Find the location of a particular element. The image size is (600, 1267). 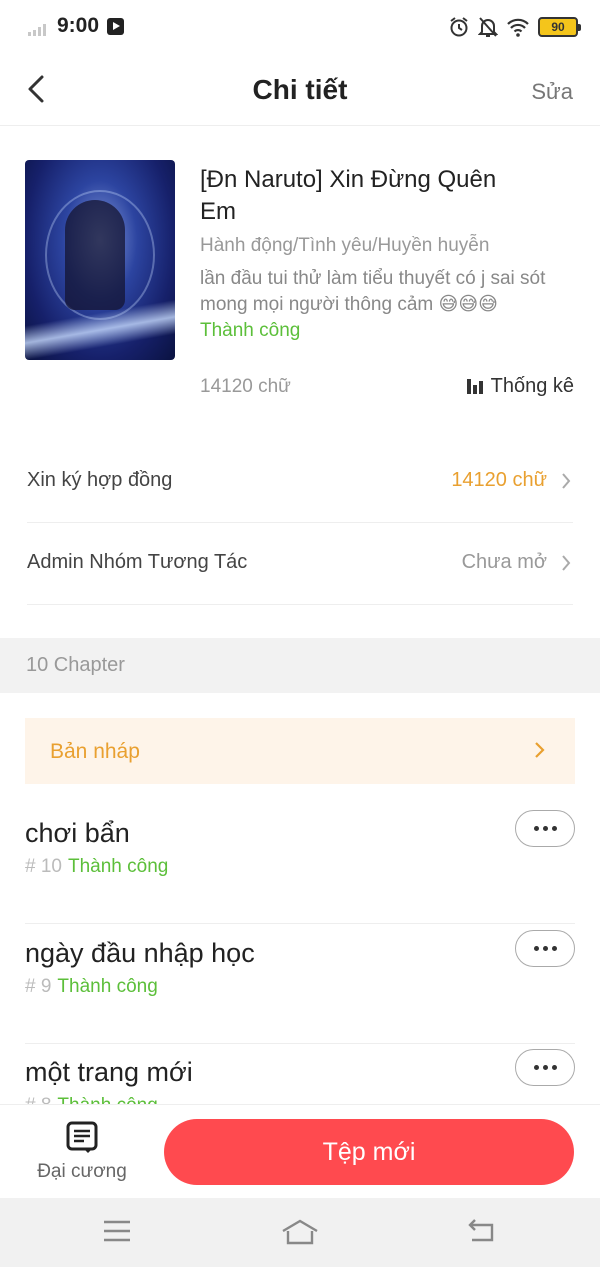

status-time: 9:00 is located at coordinates (78, 25).